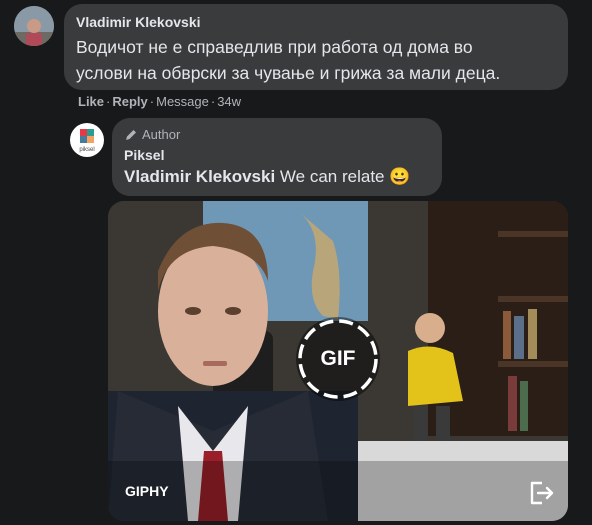  What do you see at coordinates (129, 101) in the screenshot?
I see `reply-button: Reply` at bounding box center [129, 101].